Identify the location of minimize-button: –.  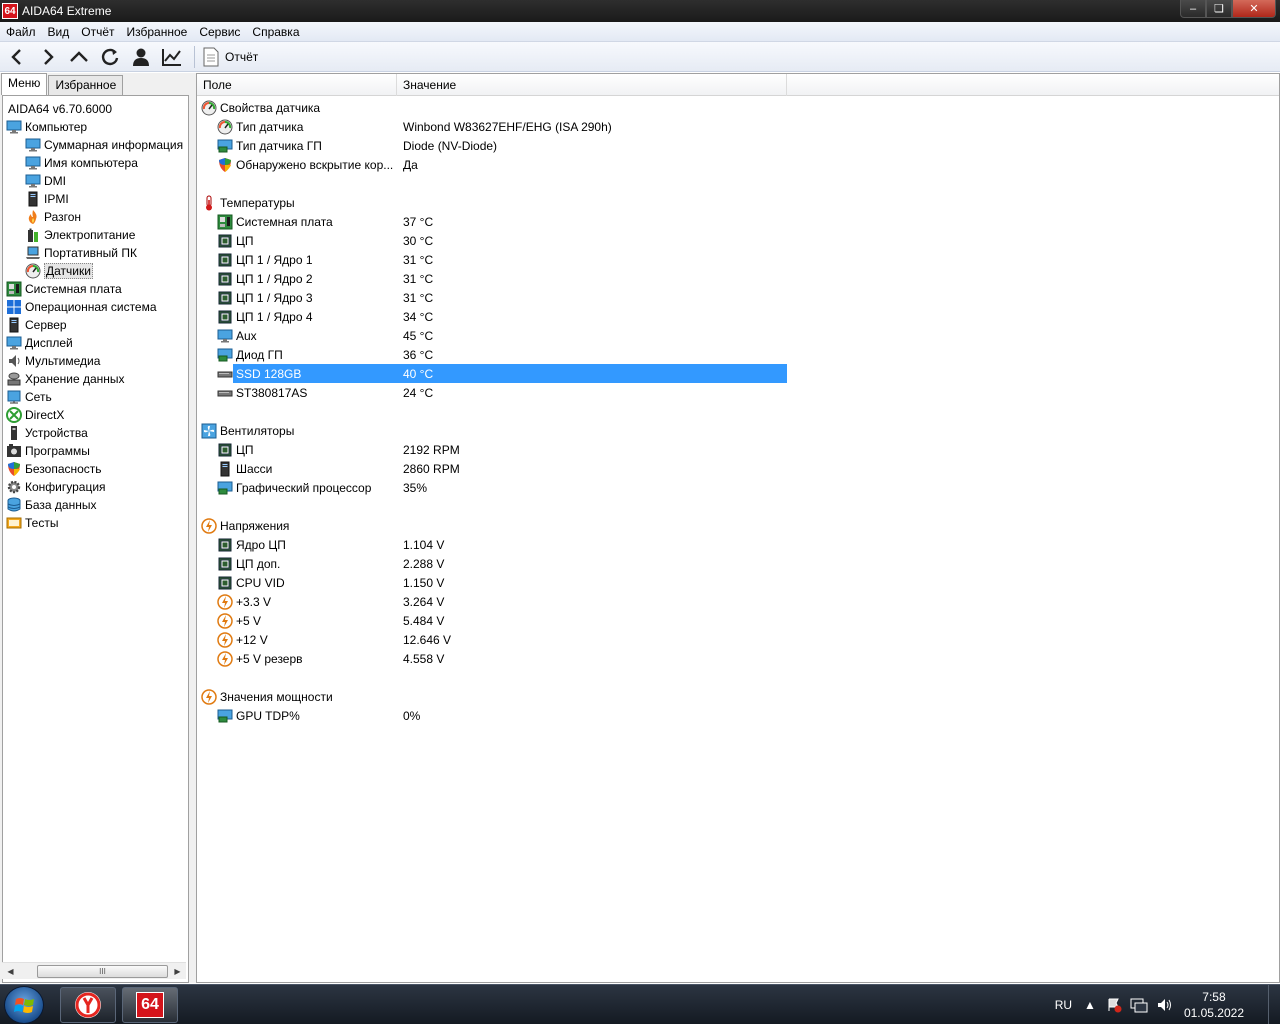
(1193, 9).